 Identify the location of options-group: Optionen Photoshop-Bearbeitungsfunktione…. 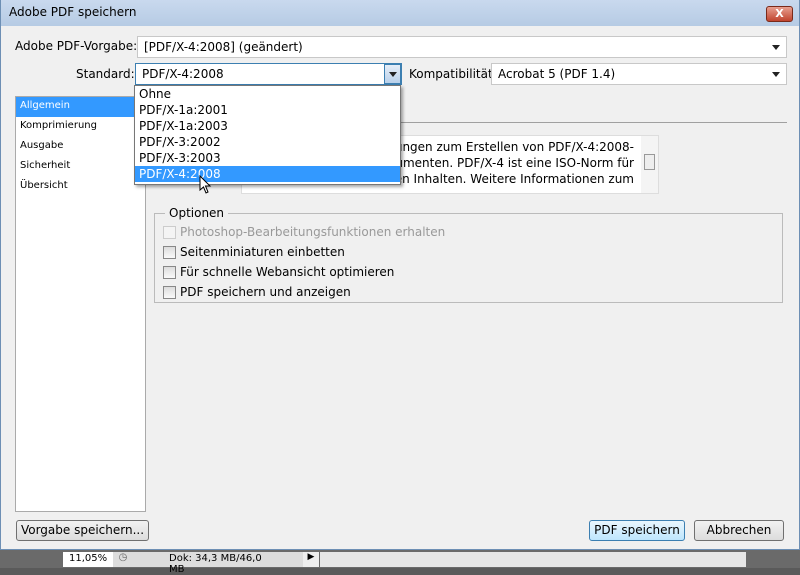
(468, 254).